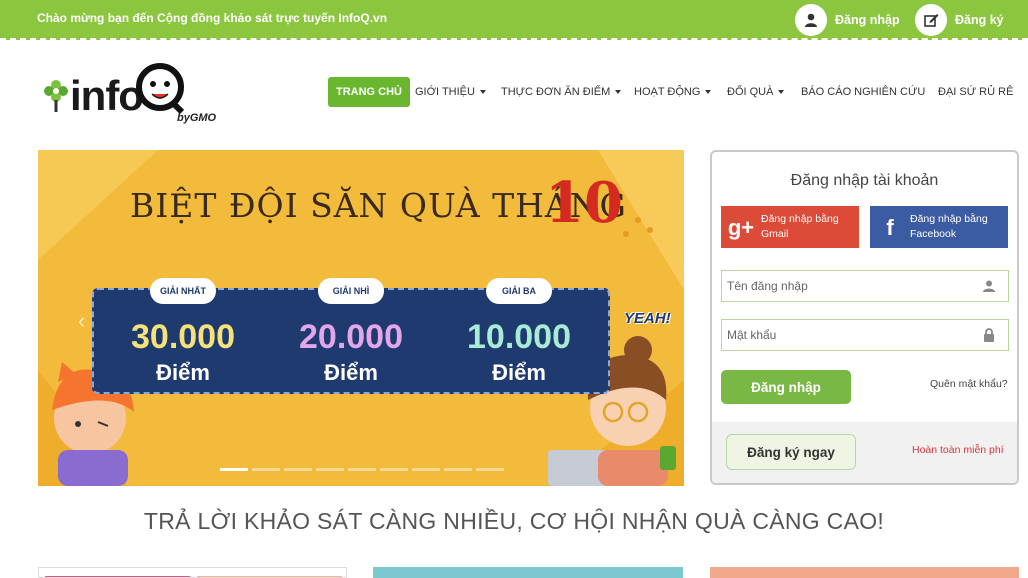 The height and width of the screenshot is (578, 1028). Describe the element at coordinates (933, 234) in the screenshot. I see `facebook-login-line2: Facebook` at that location.